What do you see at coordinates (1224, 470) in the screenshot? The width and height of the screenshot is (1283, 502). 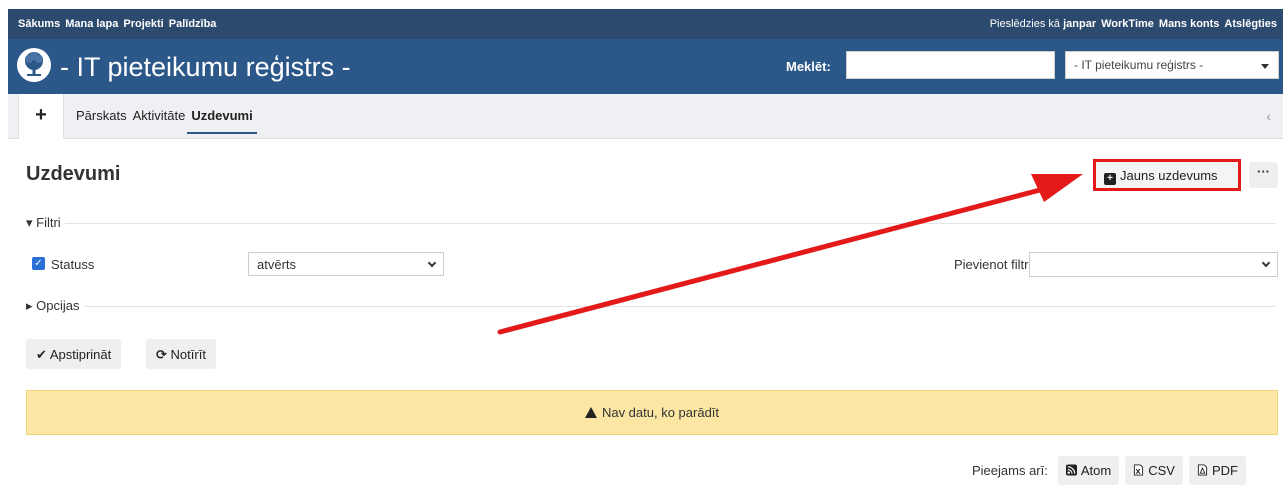 I see `pdf-label: PDF` at bounding box center [1224, 470].